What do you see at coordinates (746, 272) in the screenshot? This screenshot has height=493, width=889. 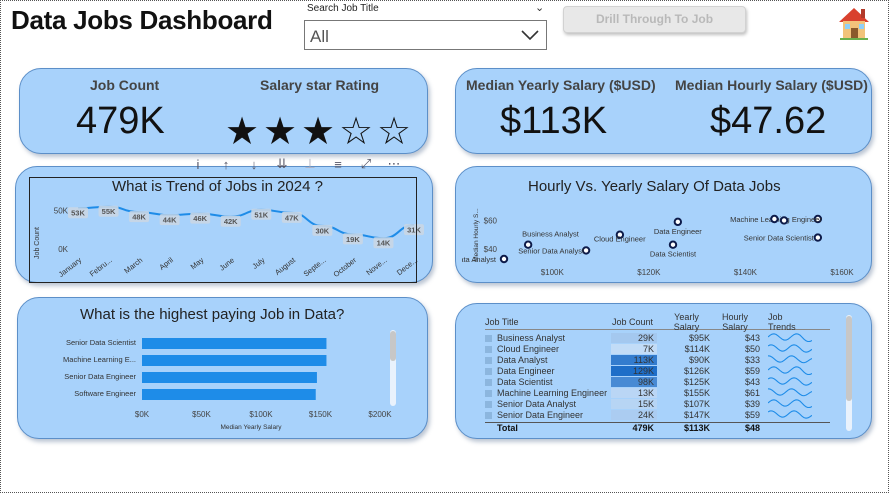 I see `scatter-x-tick: $140K` at bounding box center [746, 272].